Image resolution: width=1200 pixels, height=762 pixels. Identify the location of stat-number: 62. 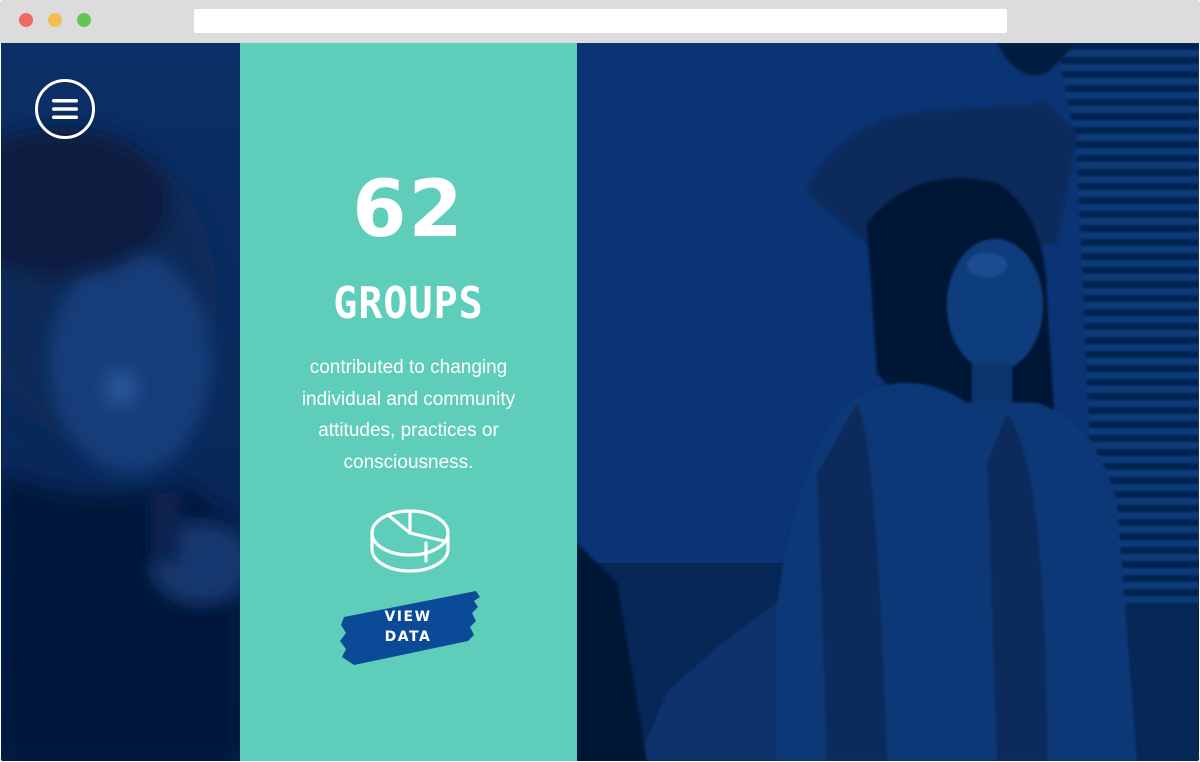
(408, 210).